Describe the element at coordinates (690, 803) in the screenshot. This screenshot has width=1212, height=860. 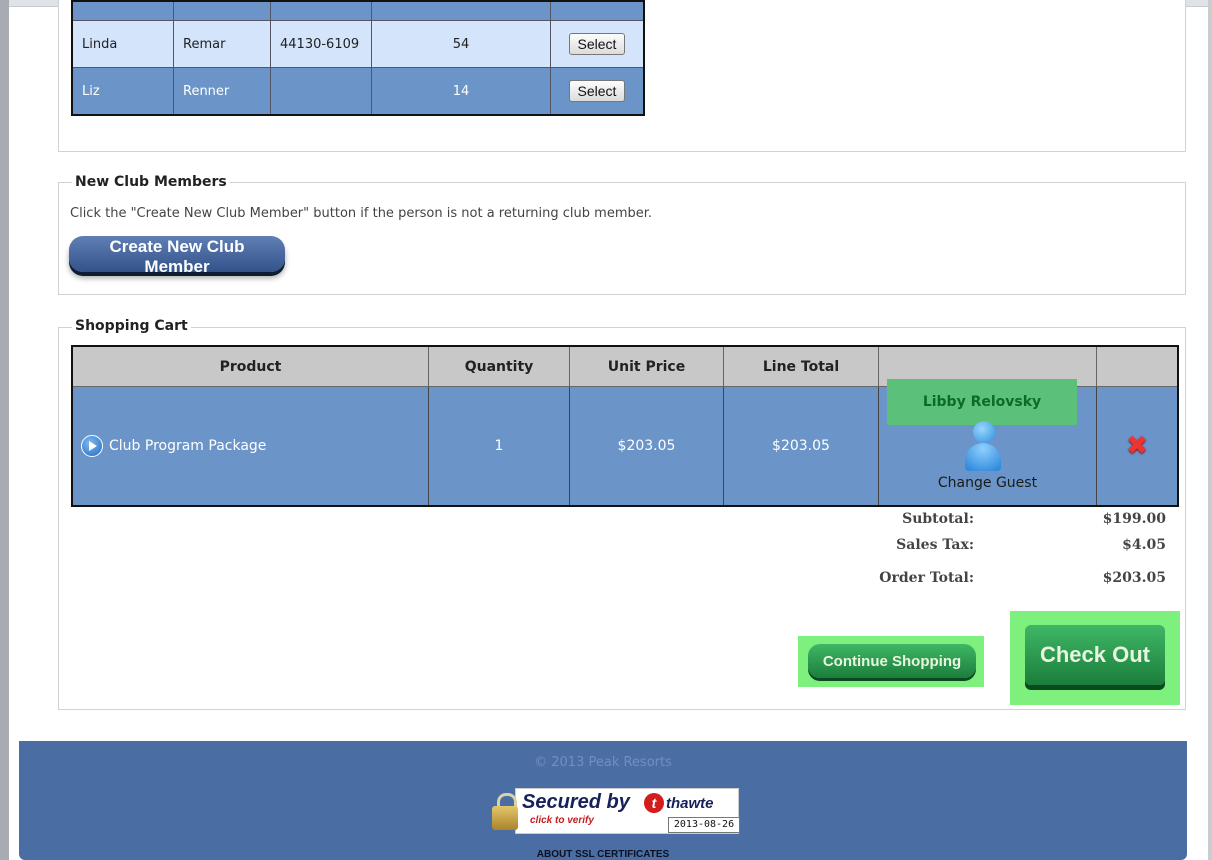
I see `thawte-brand: thawte` at that location.